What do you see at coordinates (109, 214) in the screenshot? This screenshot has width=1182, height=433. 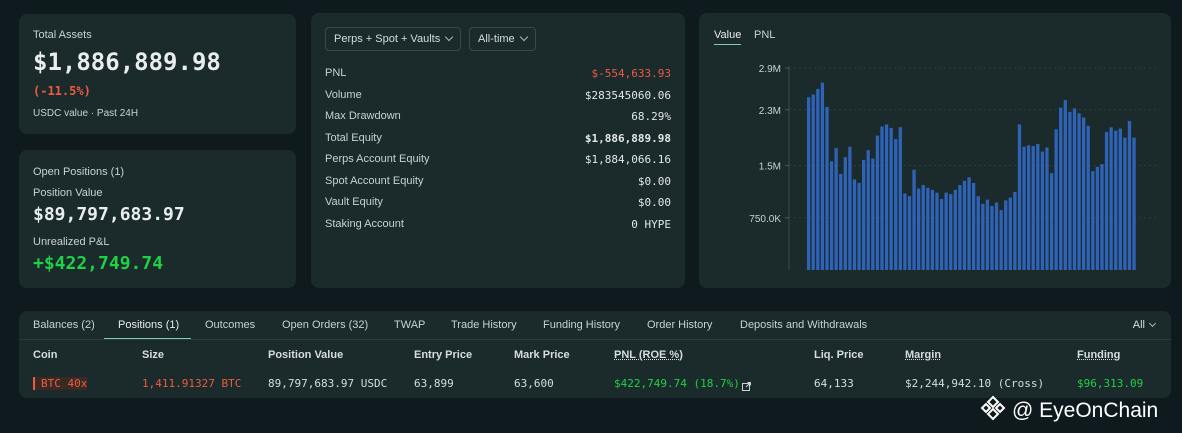 I see `position-value: $89,797,683.97` at bounding box center [109, 214].